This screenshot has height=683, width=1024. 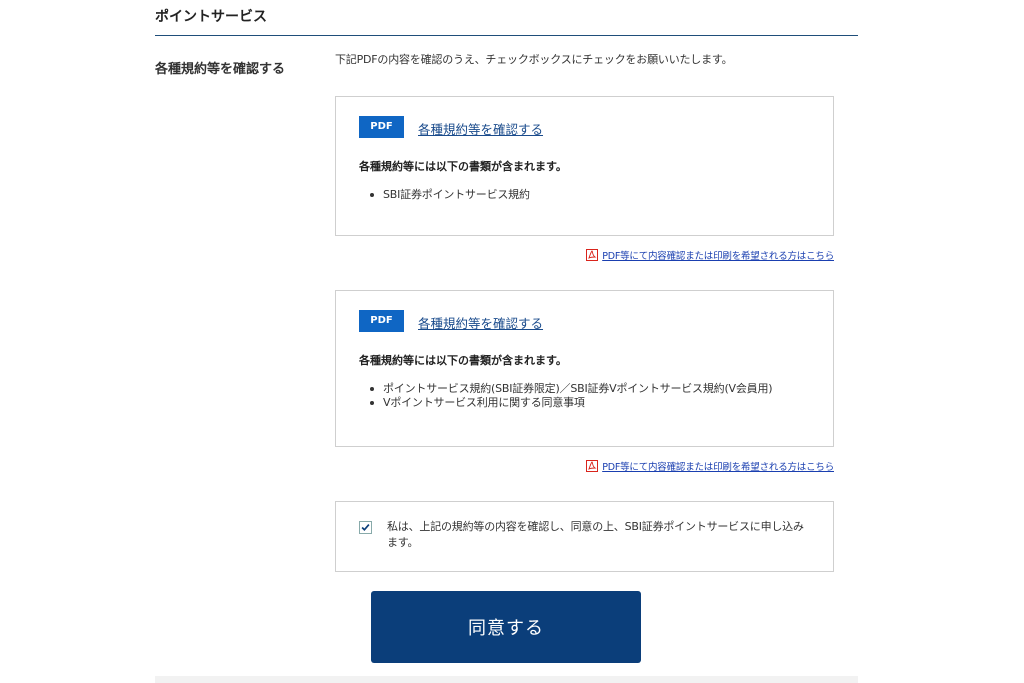 I want to click on list-item: SBI証券ポイントサービス規約, so click(x=444, y=195).